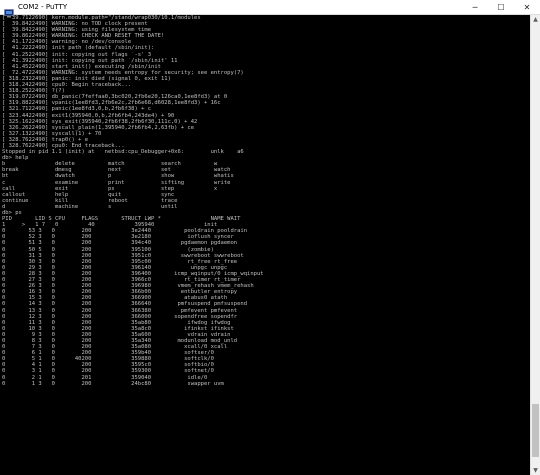 The image size is (540, 475). Describe the element at coordinates (9, 10) in the screenshot. I see `putty-app-icon` at that location.